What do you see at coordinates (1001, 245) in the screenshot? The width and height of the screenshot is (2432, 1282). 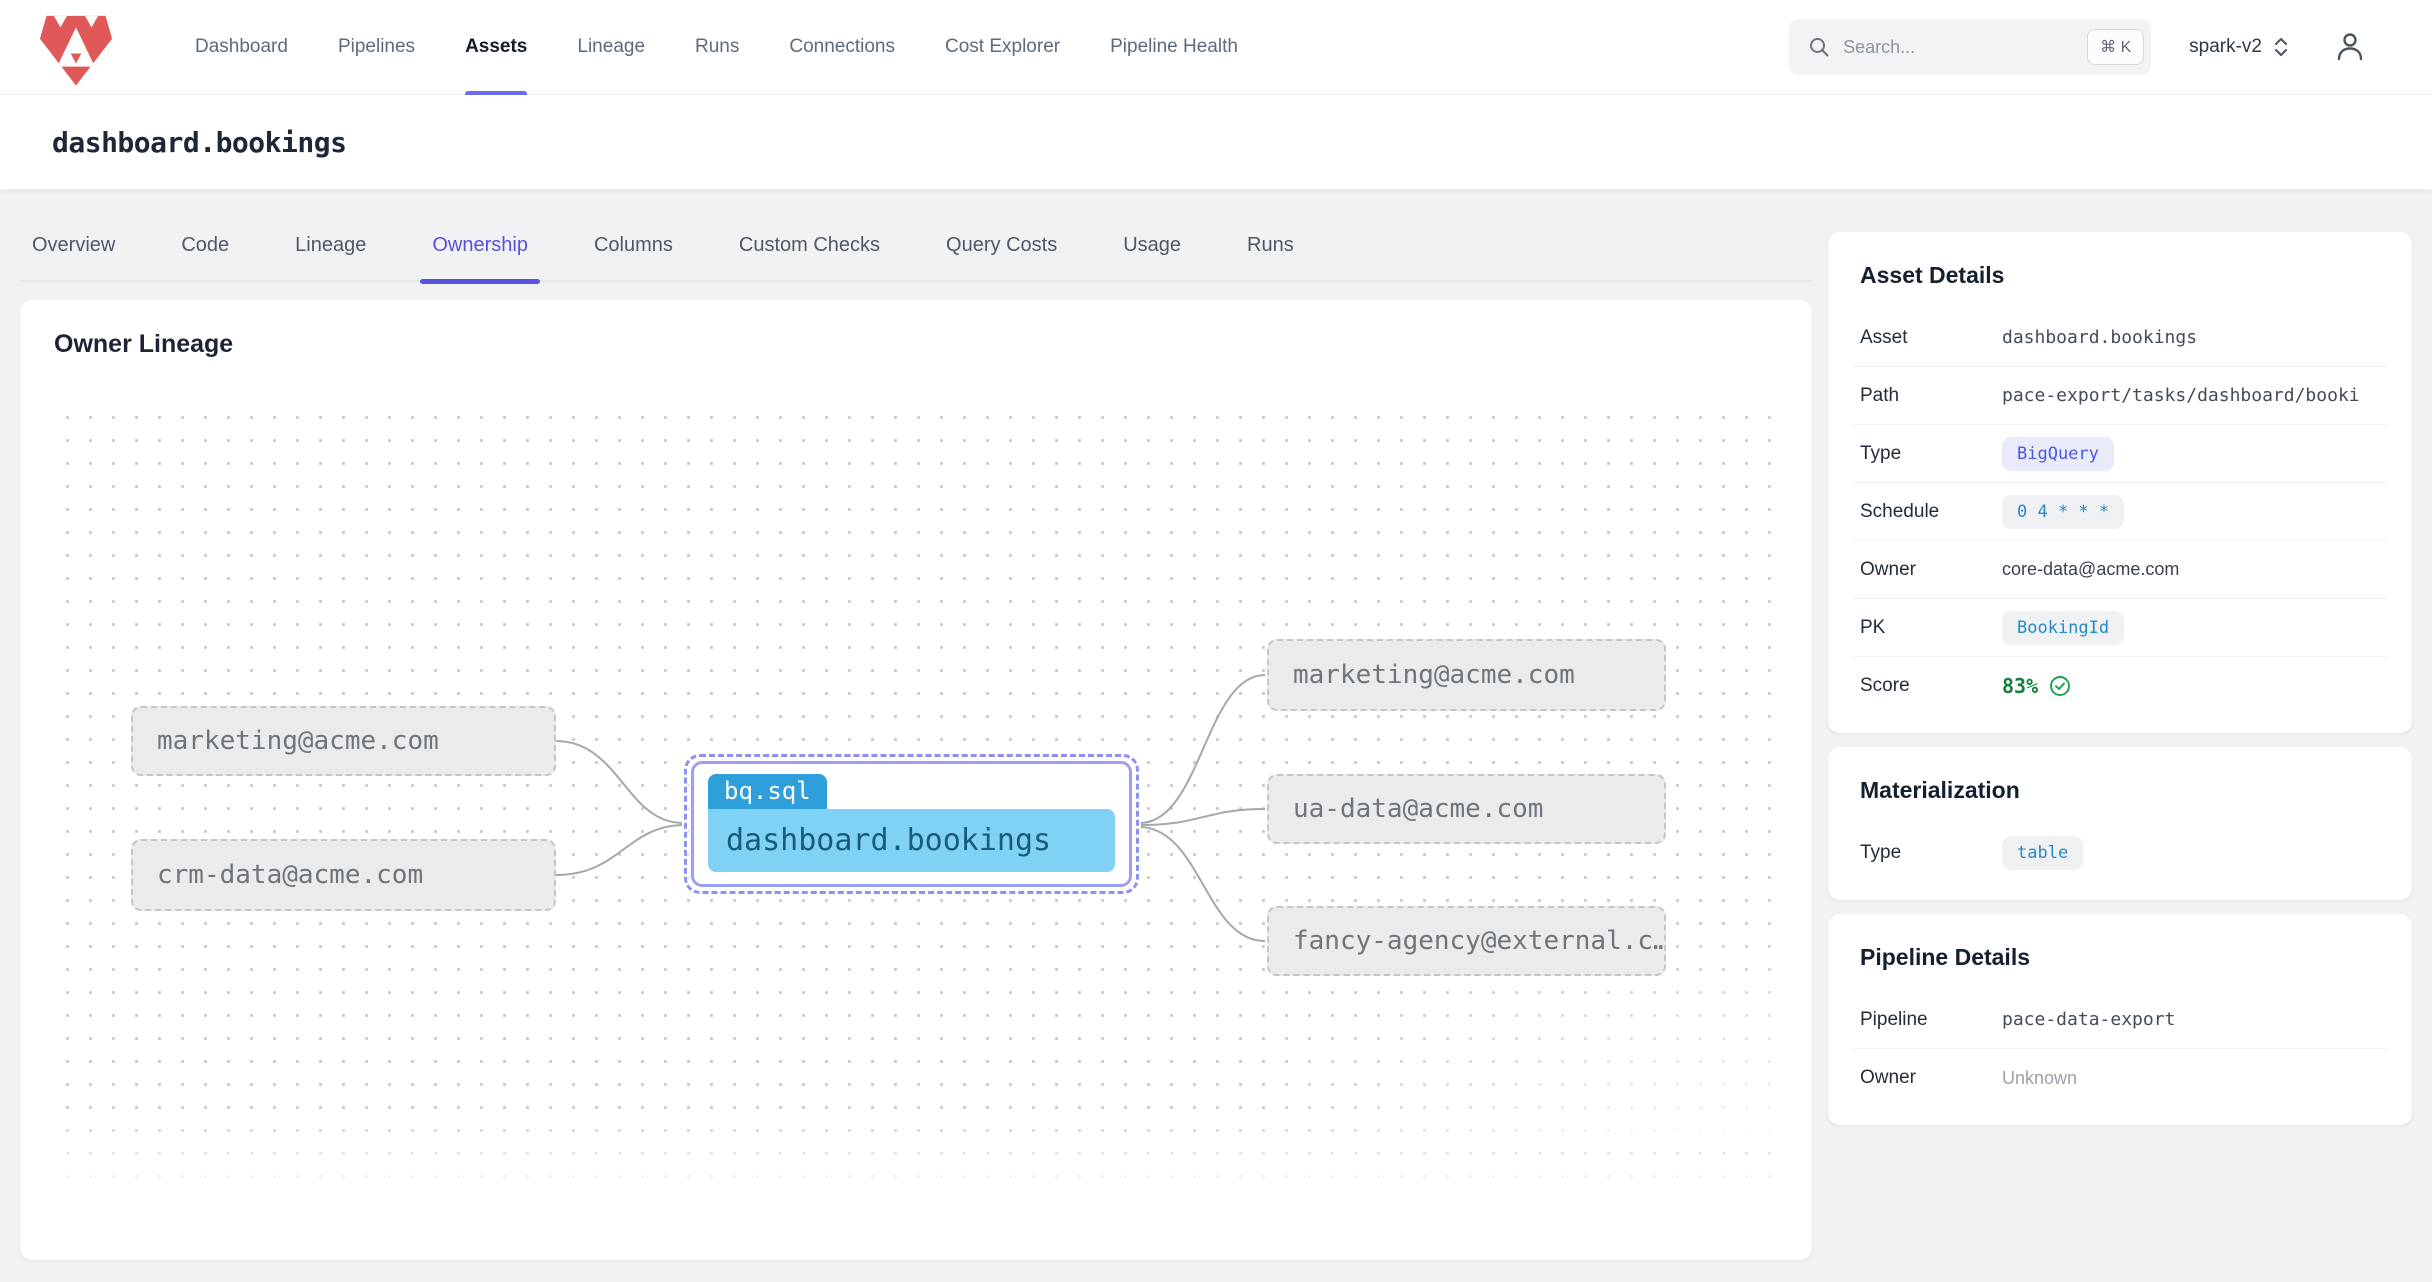 I see `tab-query-costs: Query Costs` at bounding box center [1001, 245].